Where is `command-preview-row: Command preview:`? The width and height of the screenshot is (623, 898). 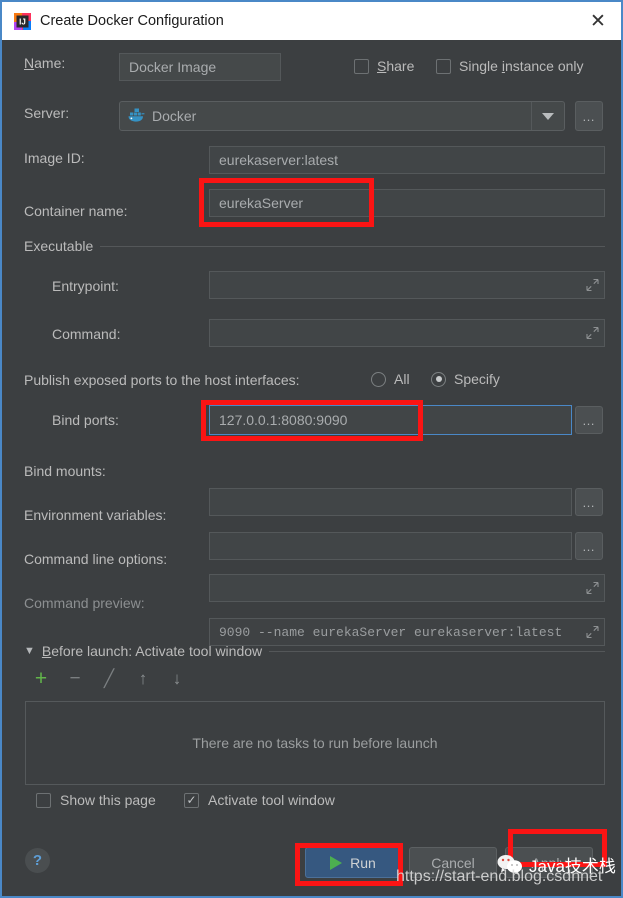 command-preview-row: Command preview: is located at coordinates (84, 603).